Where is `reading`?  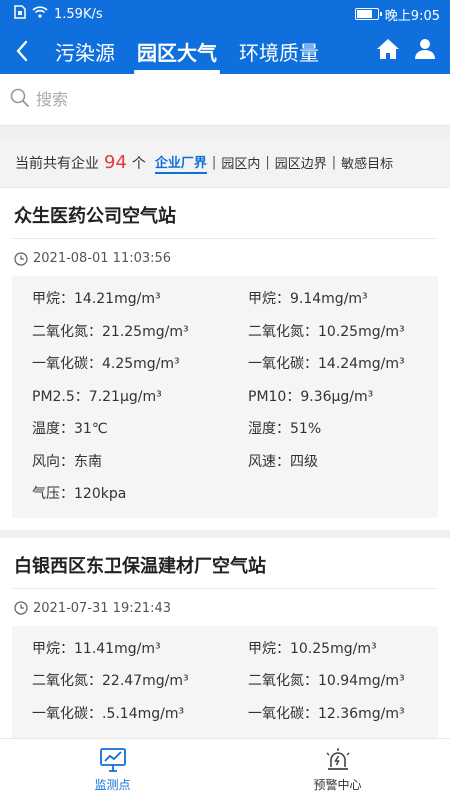 reading is located at coordinates (340, 493).